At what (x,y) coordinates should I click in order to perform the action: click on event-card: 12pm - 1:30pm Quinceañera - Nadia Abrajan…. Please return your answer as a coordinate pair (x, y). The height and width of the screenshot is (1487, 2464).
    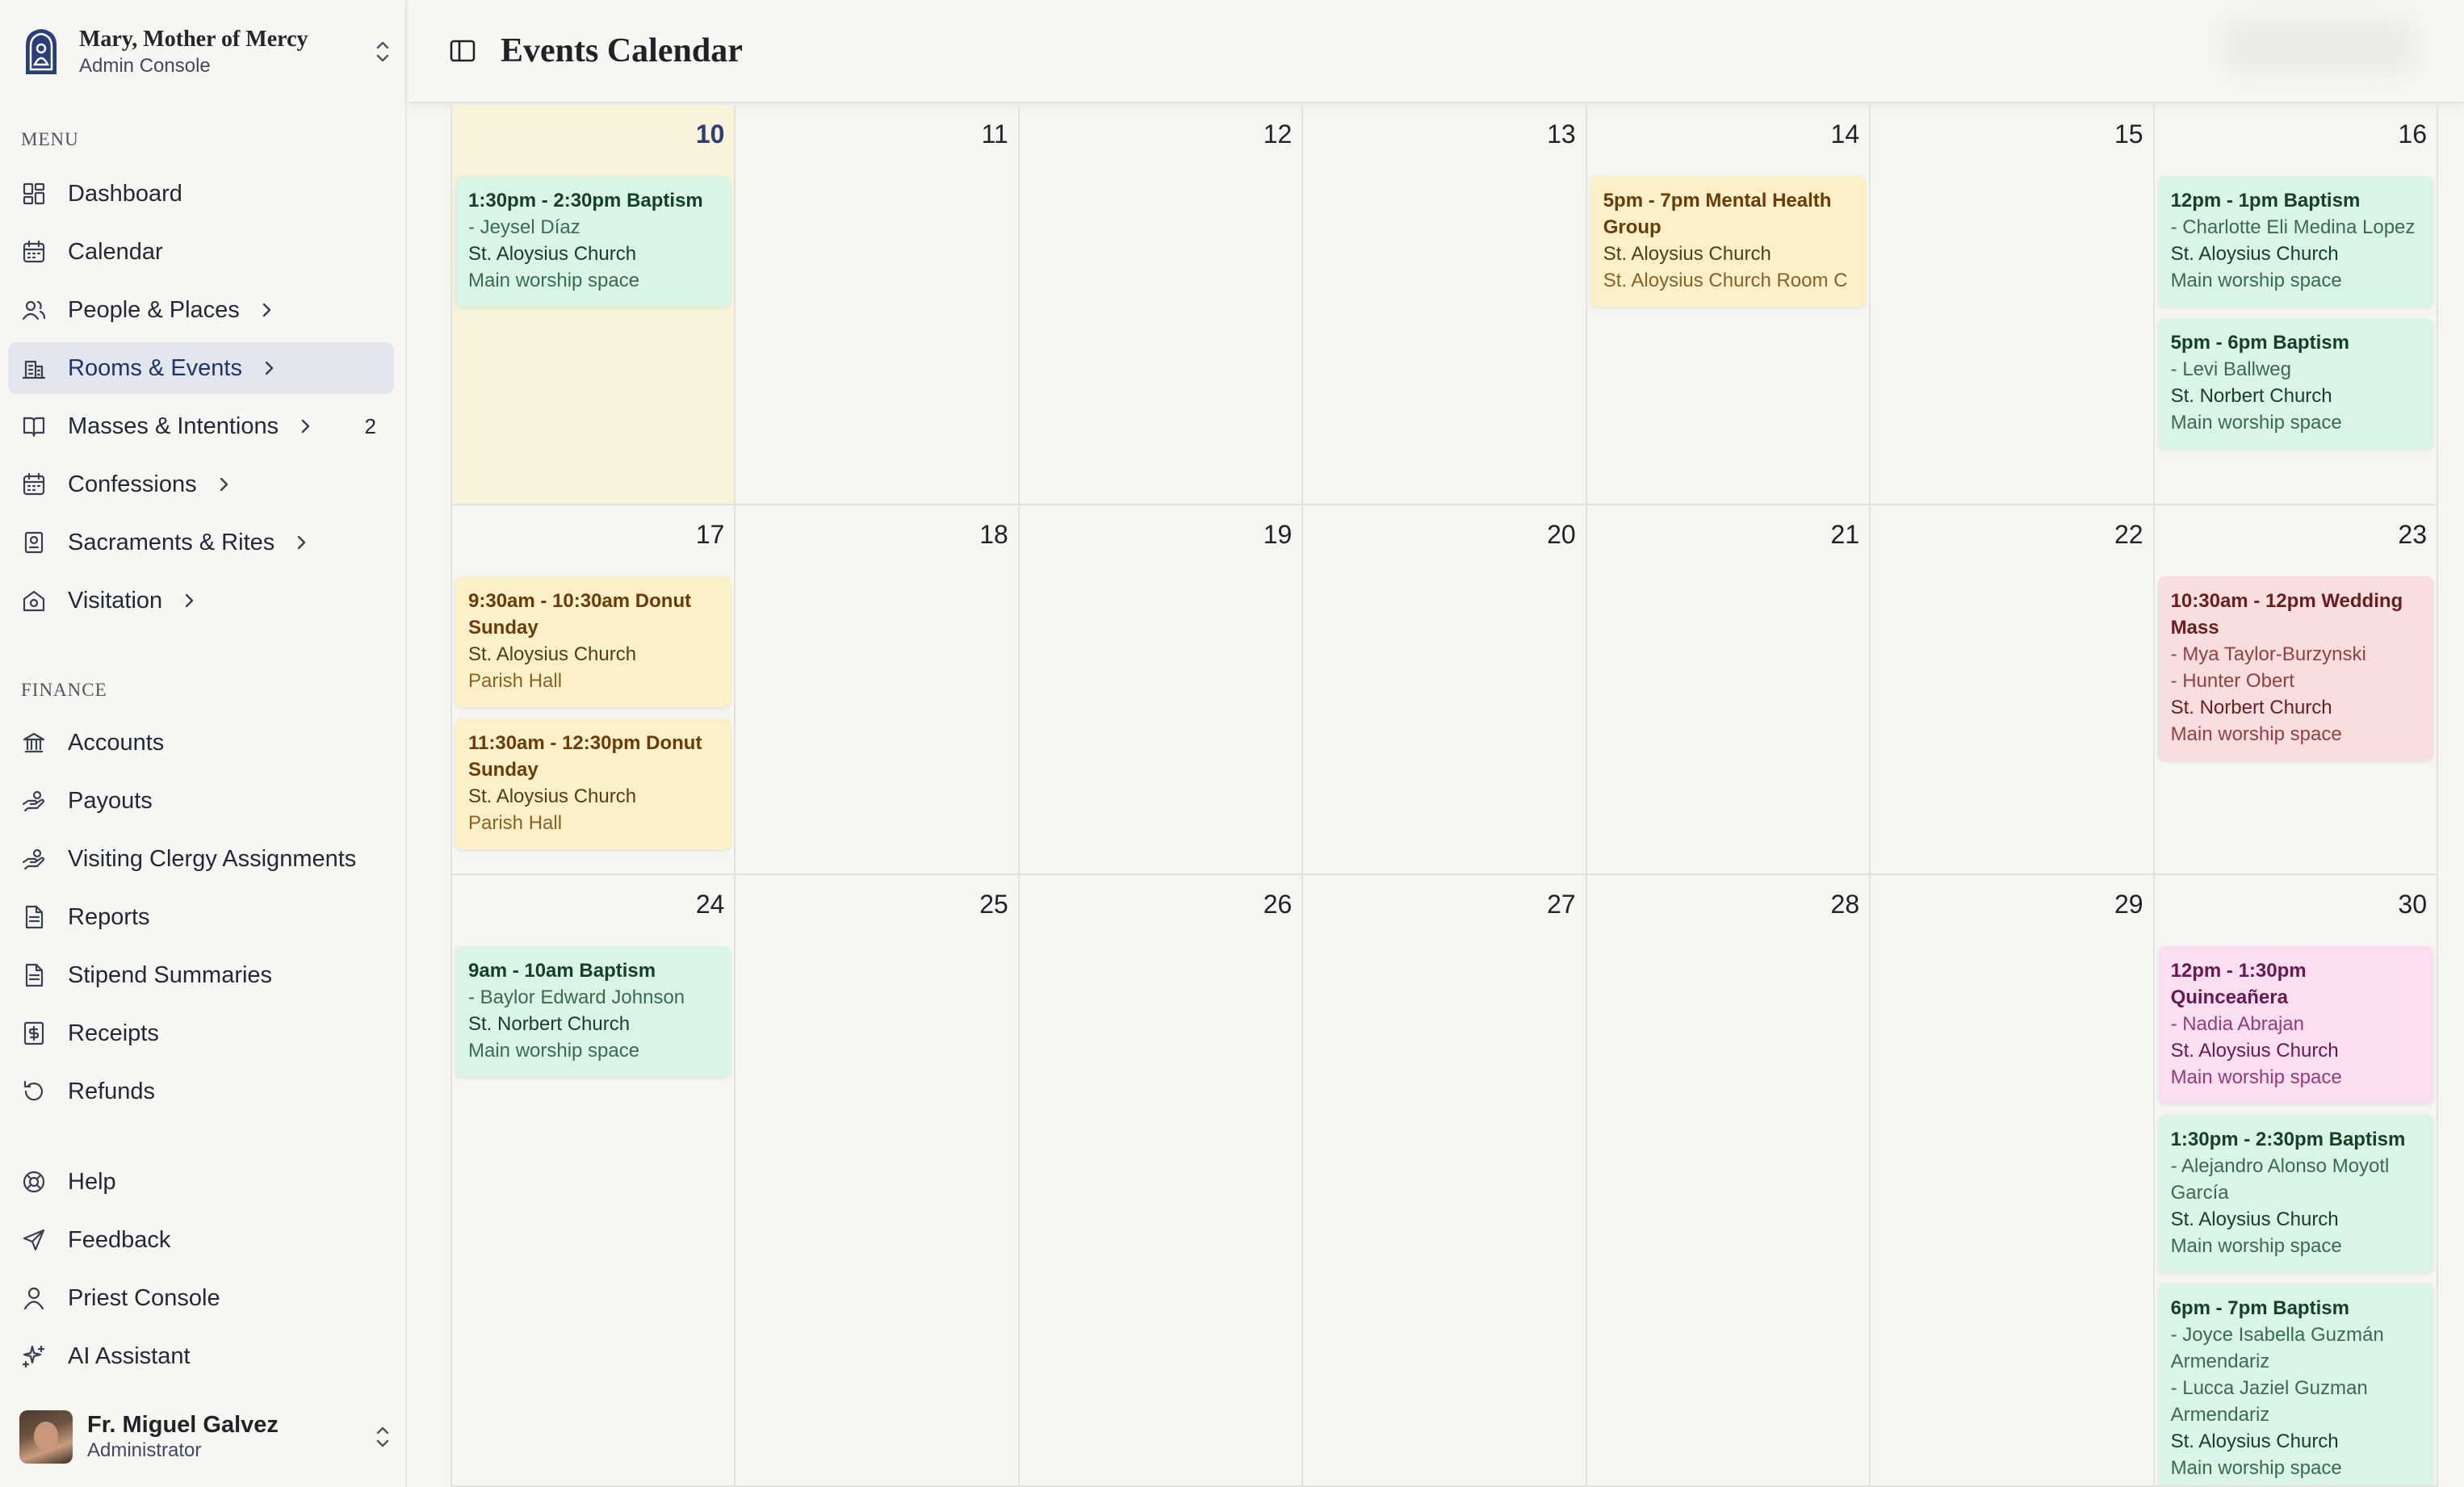
    Looking at the image, I should click on (2295, 1025).